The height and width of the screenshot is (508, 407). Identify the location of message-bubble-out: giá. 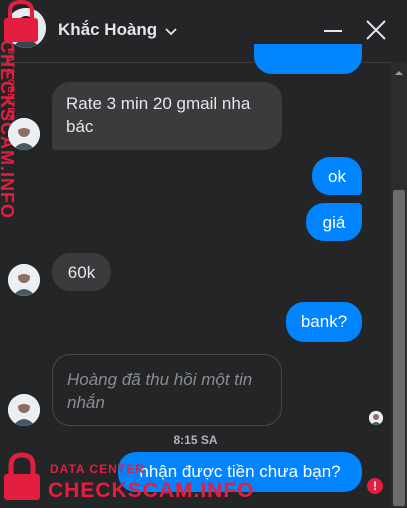
(334, 222).